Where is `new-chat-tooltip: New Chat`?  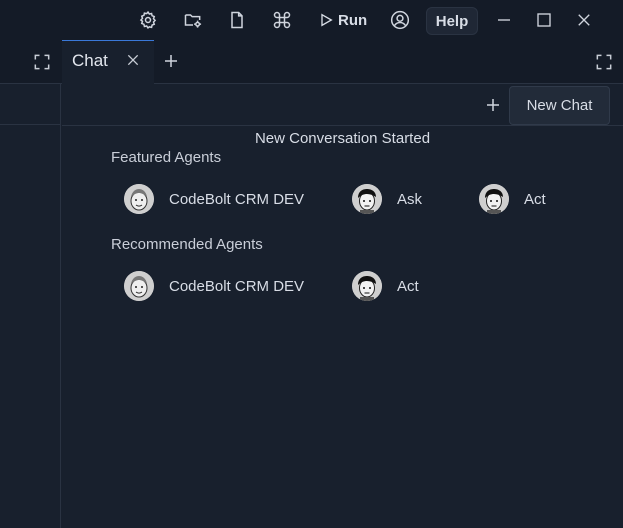 new-chat-tooltip: New Chat is located at coordinates (559, 105).